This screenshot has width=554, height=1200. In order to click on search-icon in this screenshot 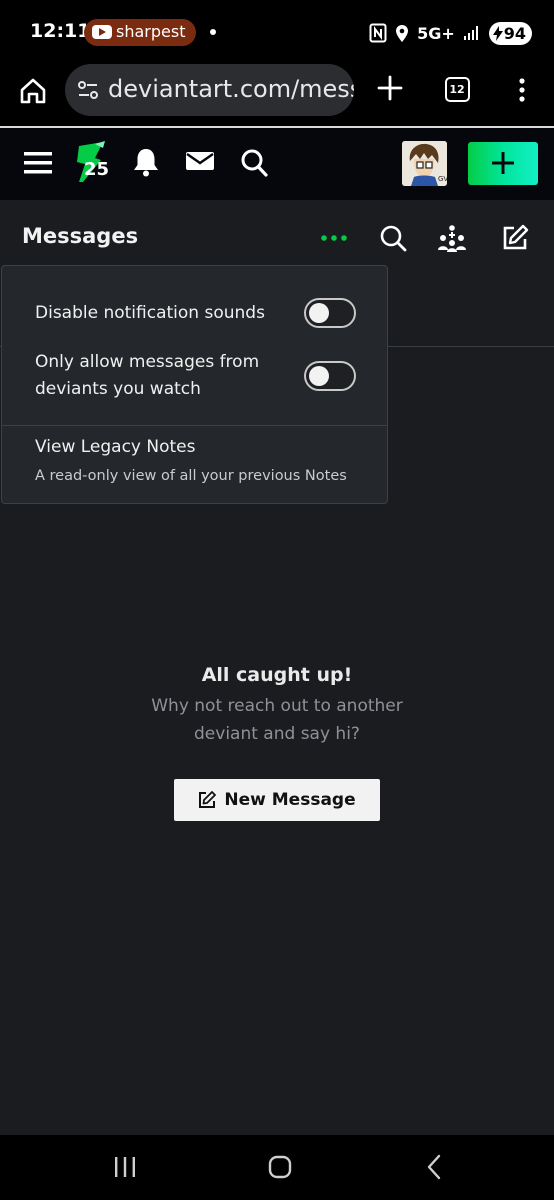, I will do `click(254, 163)`.